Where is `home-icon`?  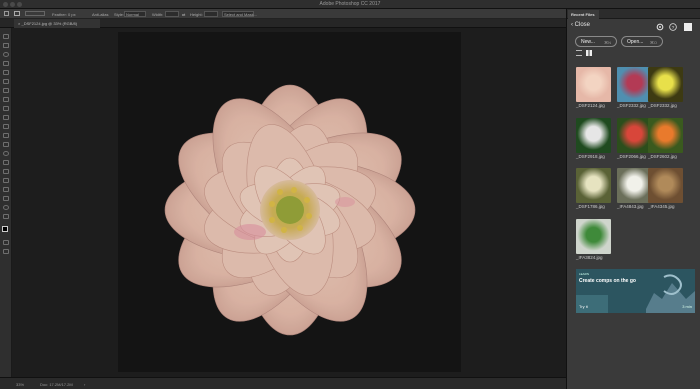 home-icon is located at coordinates (6, 13).